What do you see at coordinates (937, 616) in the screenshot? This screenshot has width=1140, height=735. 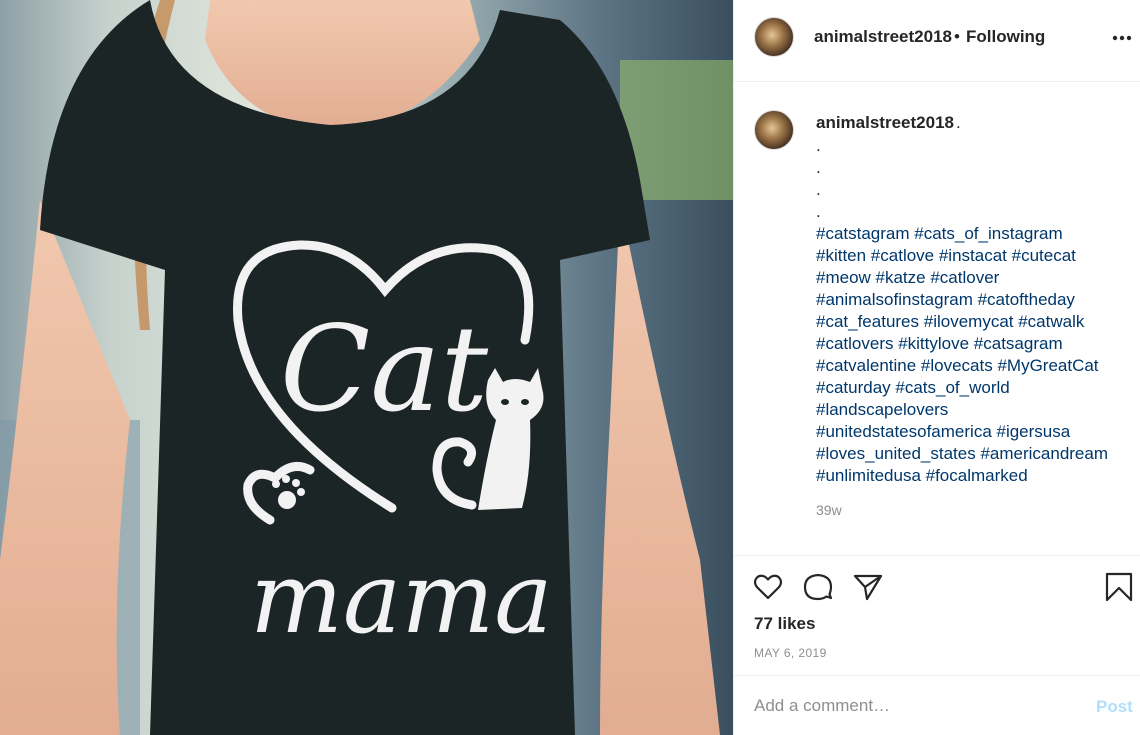 I see `post-actions: 77 likes MAY 6, 2019` at bounding box center [937, 616].